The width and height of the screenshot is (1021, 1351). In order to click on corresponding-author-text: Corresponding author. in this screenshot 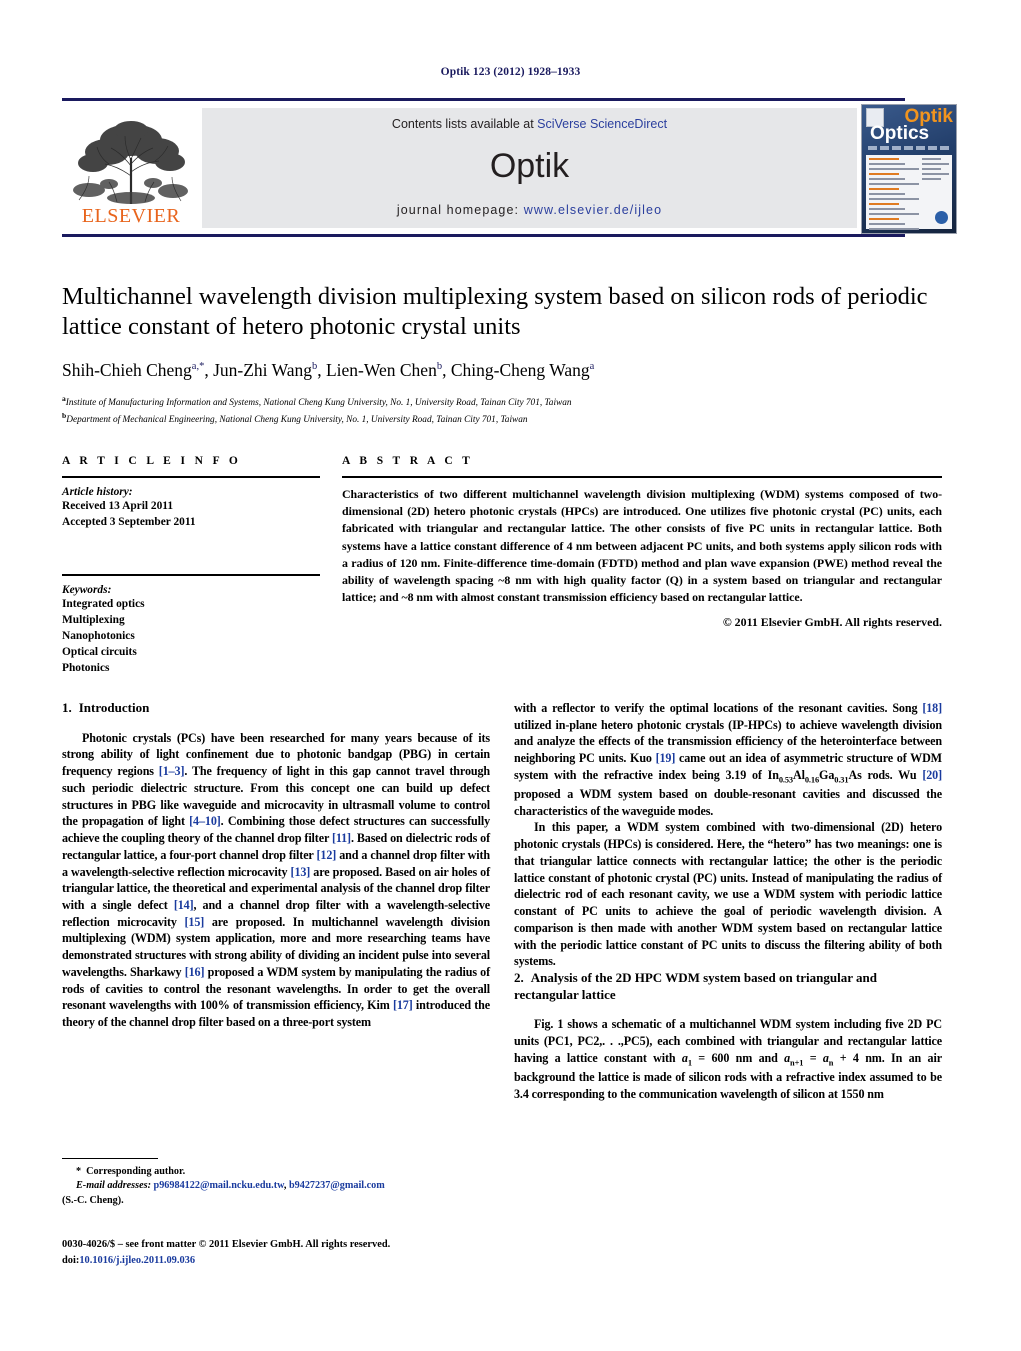, I will do `click(136, 1171)`.